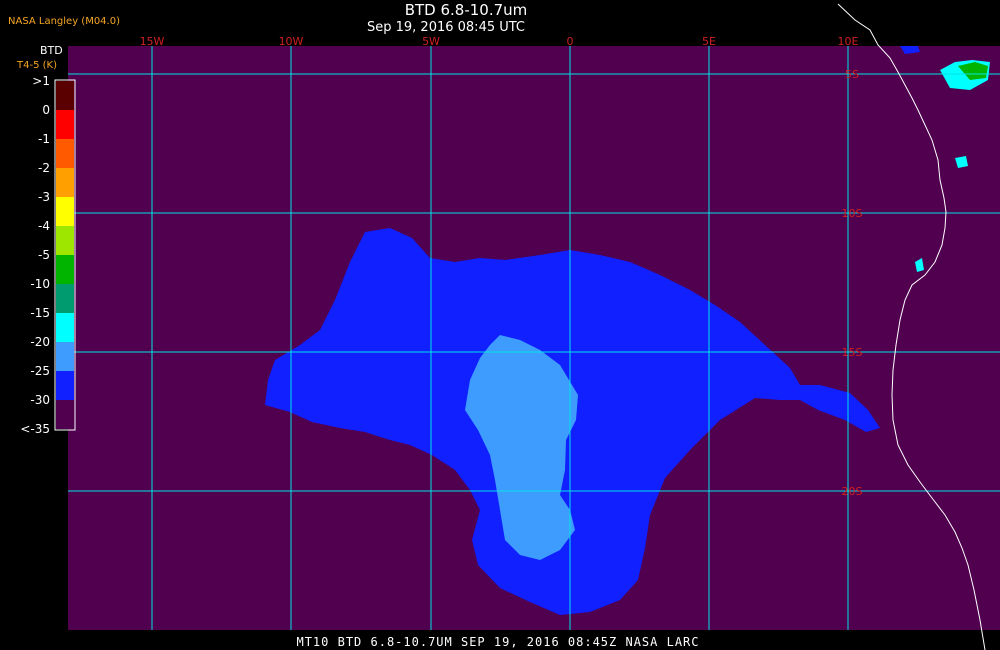  I want to click on legend-title: BTD, so click(51, 50).